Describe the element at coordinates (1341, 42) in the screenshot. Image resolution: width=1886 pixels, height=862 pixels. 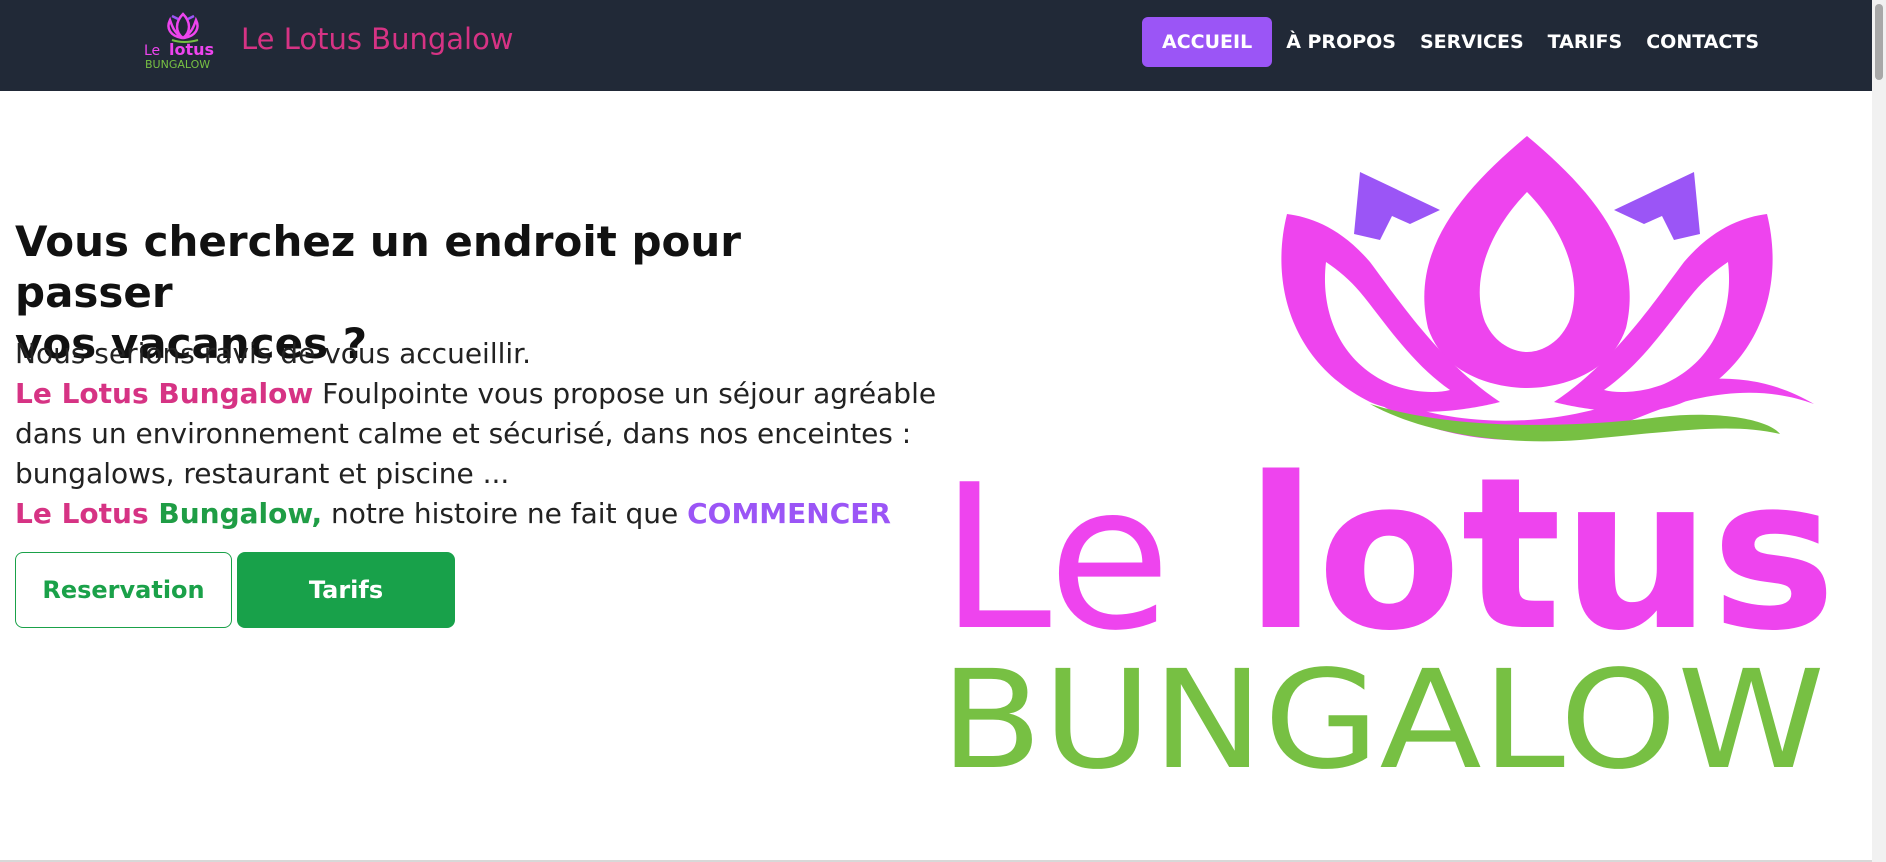
I see `nav-item-a-propos: À PROPOS` at that location.